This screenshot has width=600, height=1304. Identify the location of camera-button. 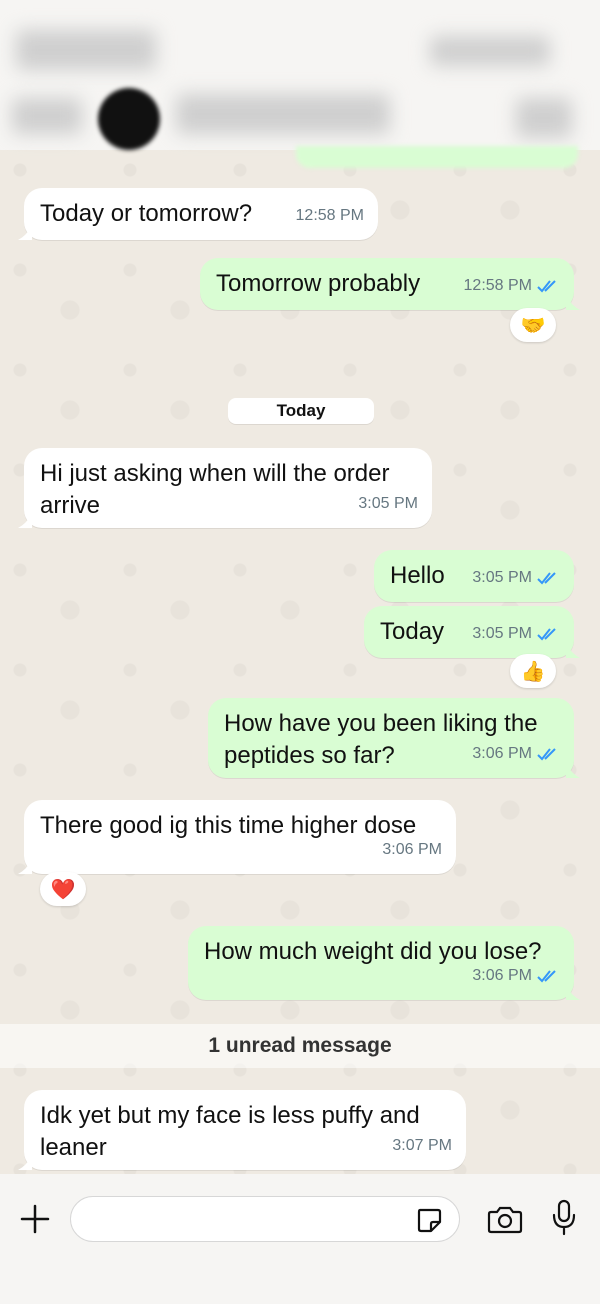
(505, 1219).